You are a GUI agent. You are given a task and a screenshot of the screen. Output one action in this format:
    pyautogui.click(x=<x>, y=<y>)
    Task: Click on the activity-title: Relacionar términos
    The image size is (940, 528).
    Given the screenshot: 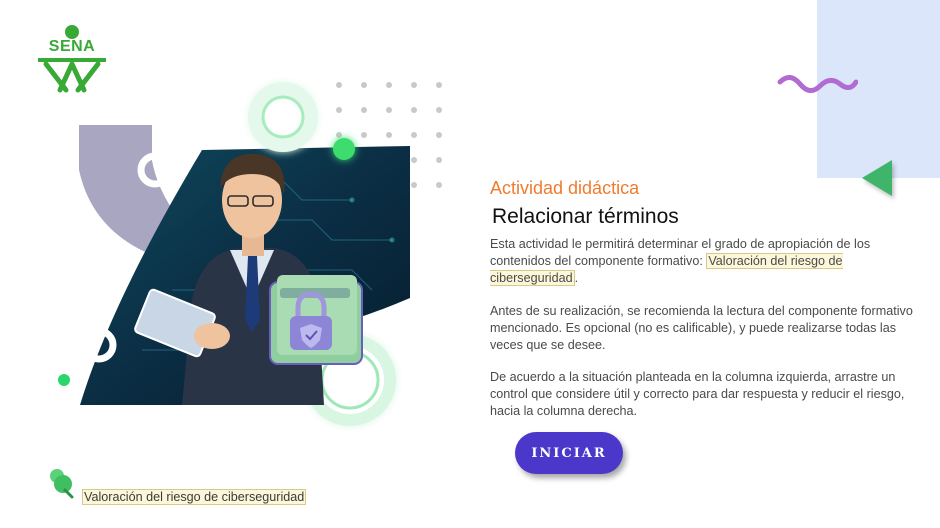 What is the action you would take?
    pyautogui.click(x=585, y=216)
    